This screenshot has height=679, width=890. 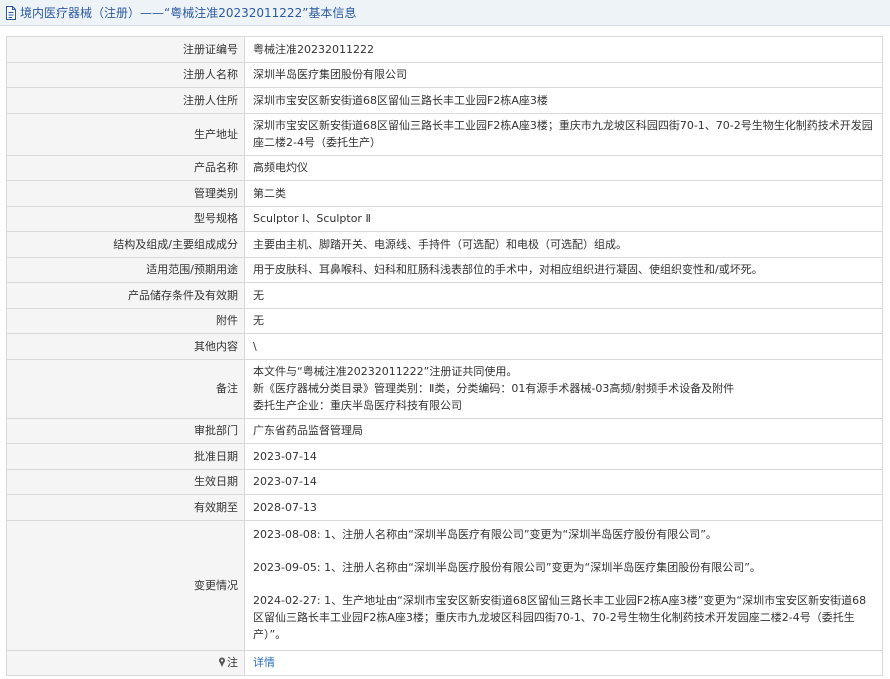 I want to click on row-label: 生效日期, so click(x=125, y=481).